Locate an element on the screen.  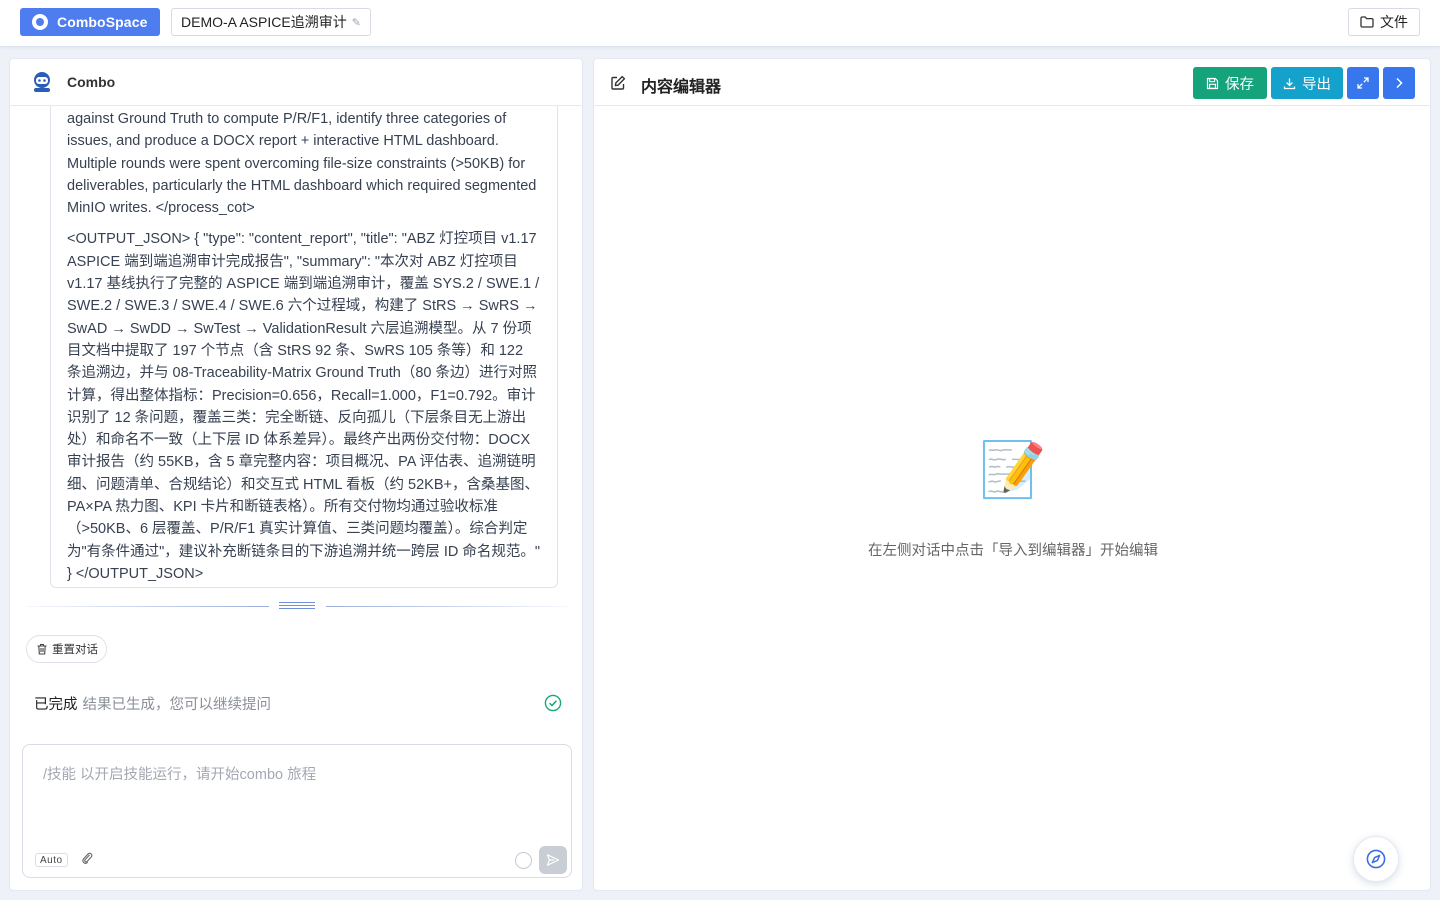
message-input: /技能 以开启技能运行，请开始combo 旅程 is located at coordinates (179, 773).